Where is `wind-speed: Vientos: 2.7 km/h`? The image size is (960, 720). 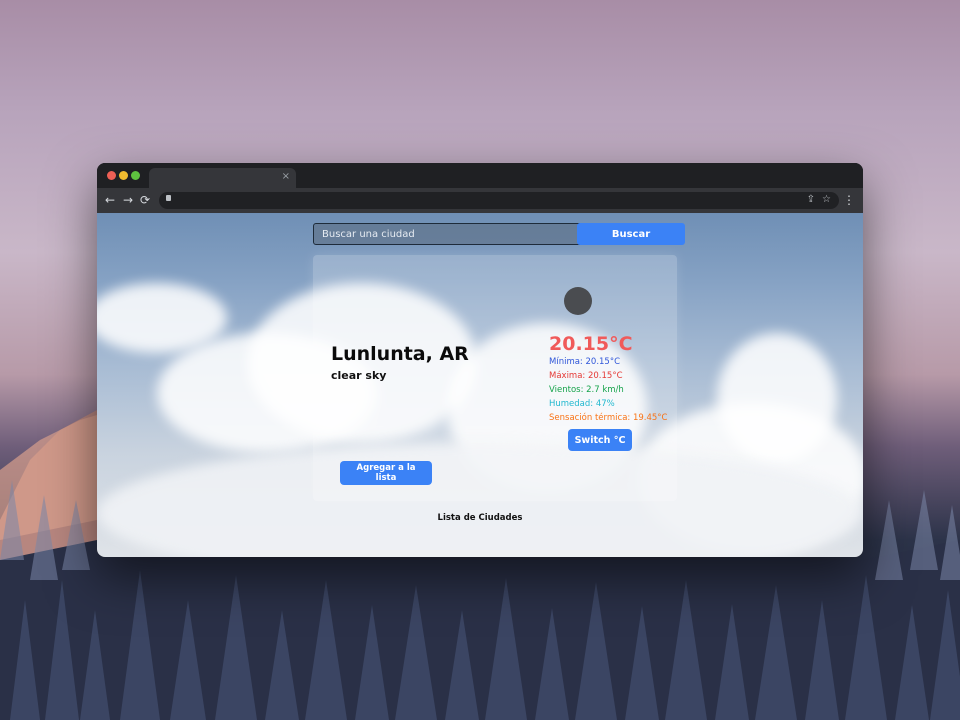
wind-speed: Vientos: 2.7 km/h is located at coordinates (586, 390).